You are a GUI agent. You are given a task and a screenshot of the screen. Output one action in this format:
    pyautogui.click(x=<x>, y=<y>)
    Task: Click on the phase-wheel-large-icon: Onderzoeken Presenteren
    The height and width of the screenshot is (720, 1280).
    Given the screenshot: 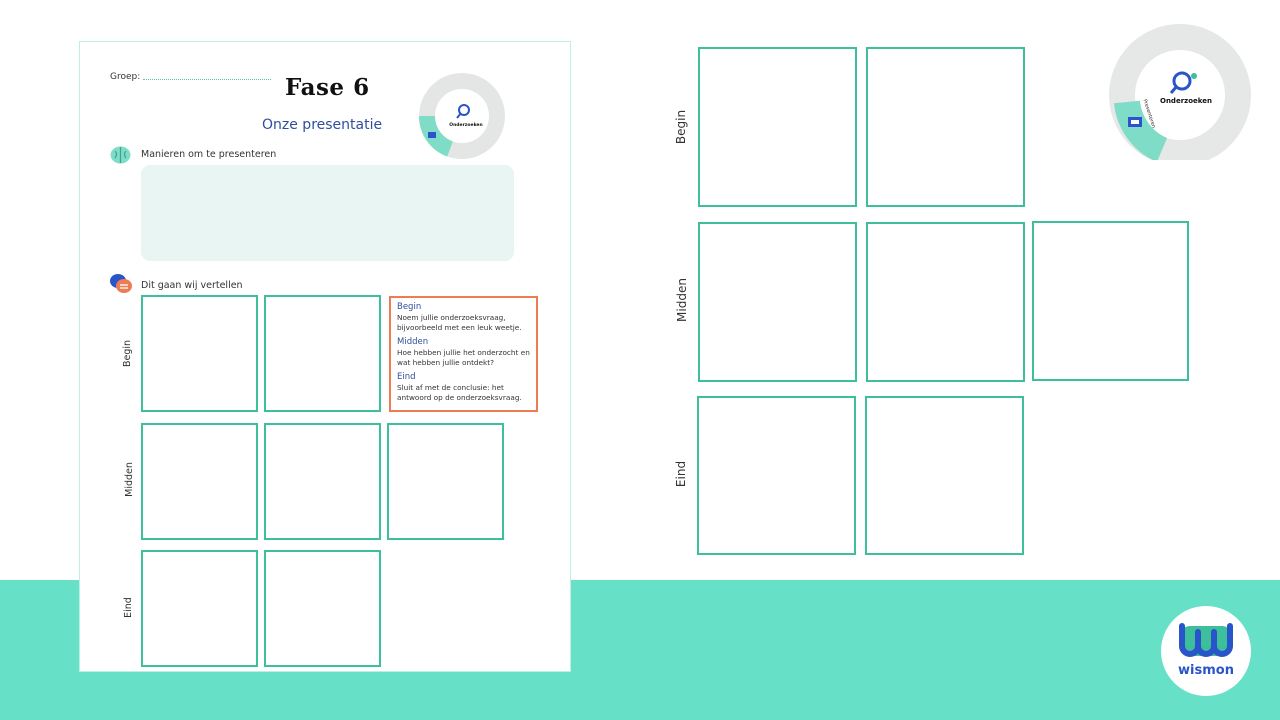 What is the action you would take?
    pyautogui.click(x=1180, y=92)
    